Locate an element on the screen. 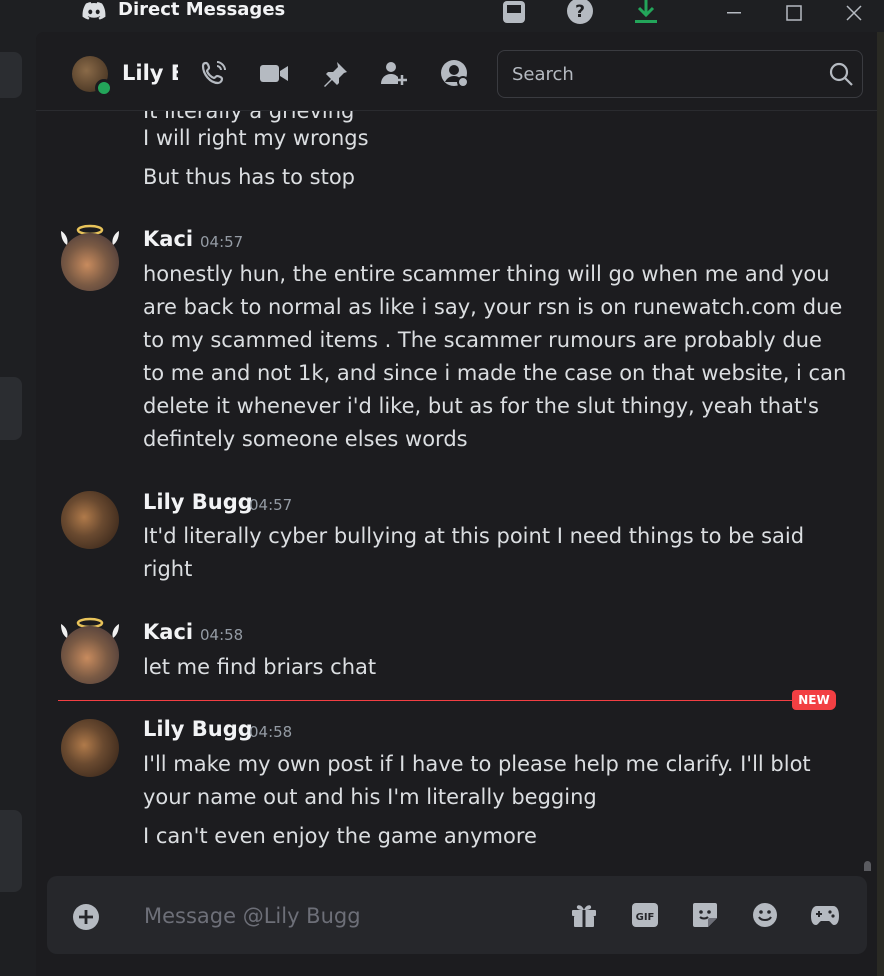  message-text: But thus has to stop is located at coordinates (249, 177).